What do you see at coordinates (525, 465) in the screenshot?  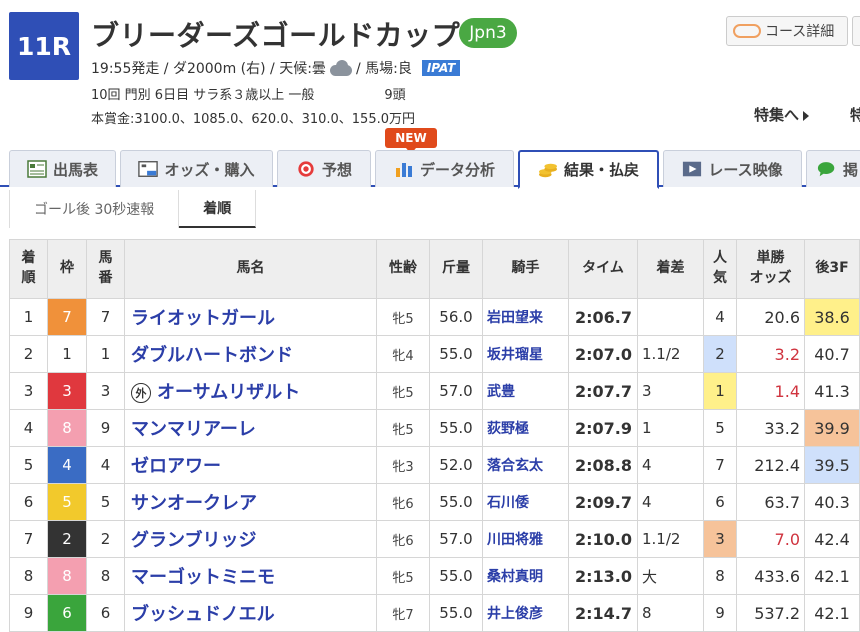 I see `jockey-link: 落合玄太` at bounding box center [525, 465].